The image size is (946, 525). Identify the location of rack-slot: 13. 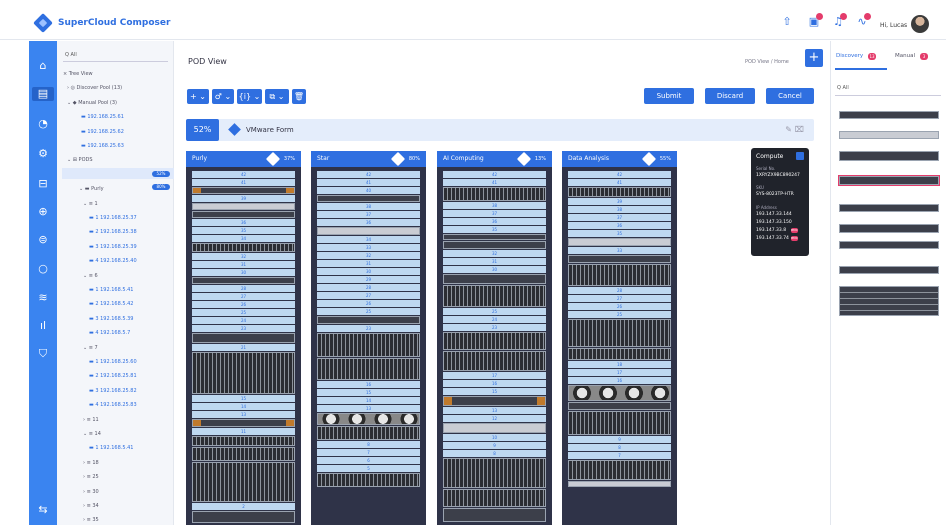
(368, 408).